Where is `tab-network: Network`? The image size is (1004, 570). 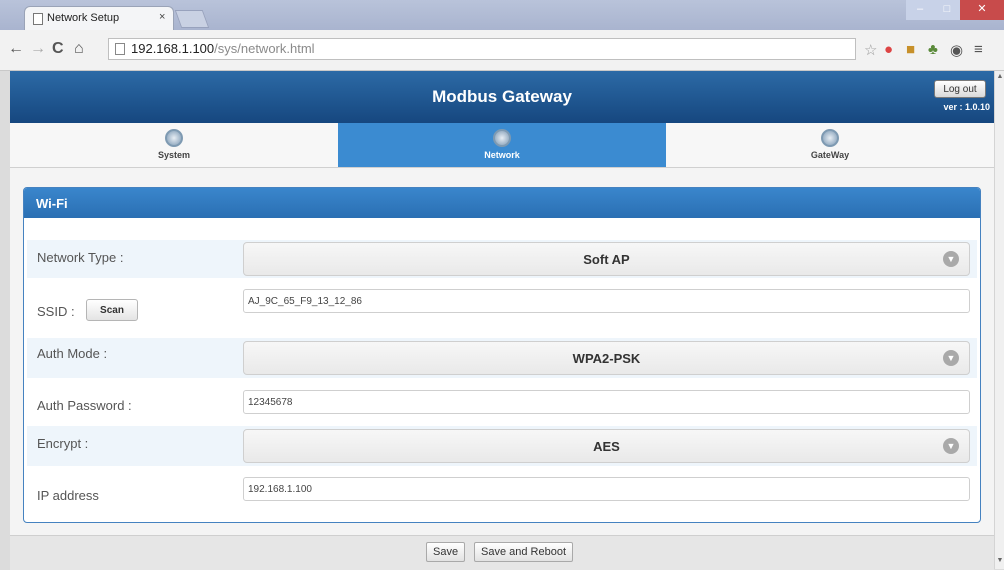 tab-network: Network is located at coordinates (502, 145).